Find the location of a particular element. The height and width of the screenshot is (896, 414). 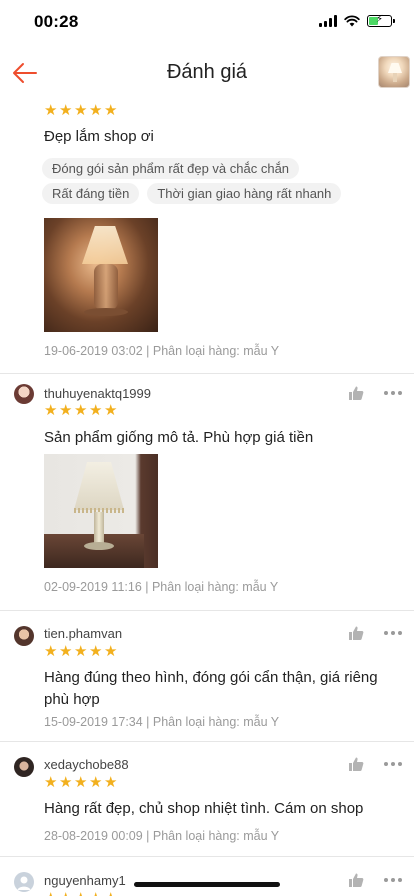

nav-header: Đánh giá is located at coordinates (207, 72).